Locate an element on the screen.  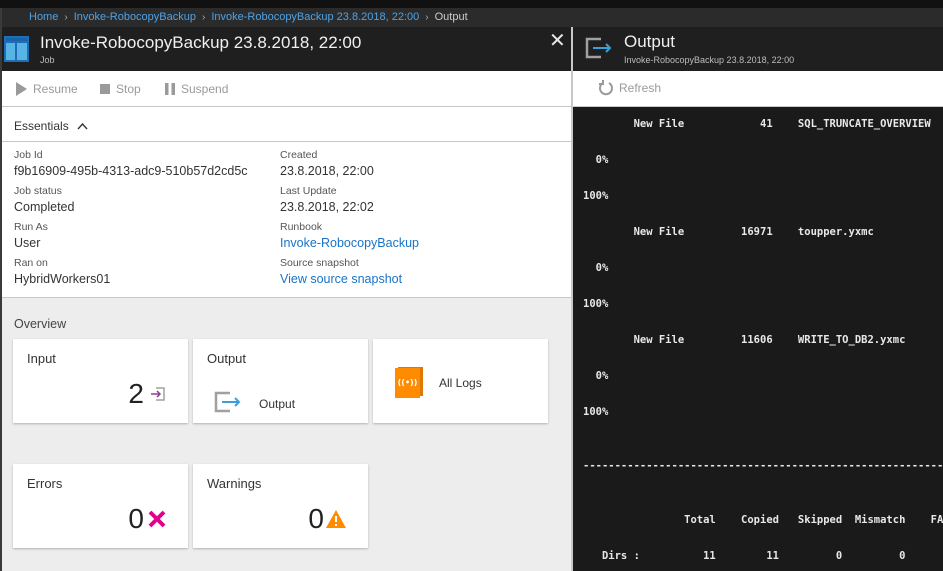
created-field: Created 23.8.2018, 22:00 is located at coordinates (349, 167).